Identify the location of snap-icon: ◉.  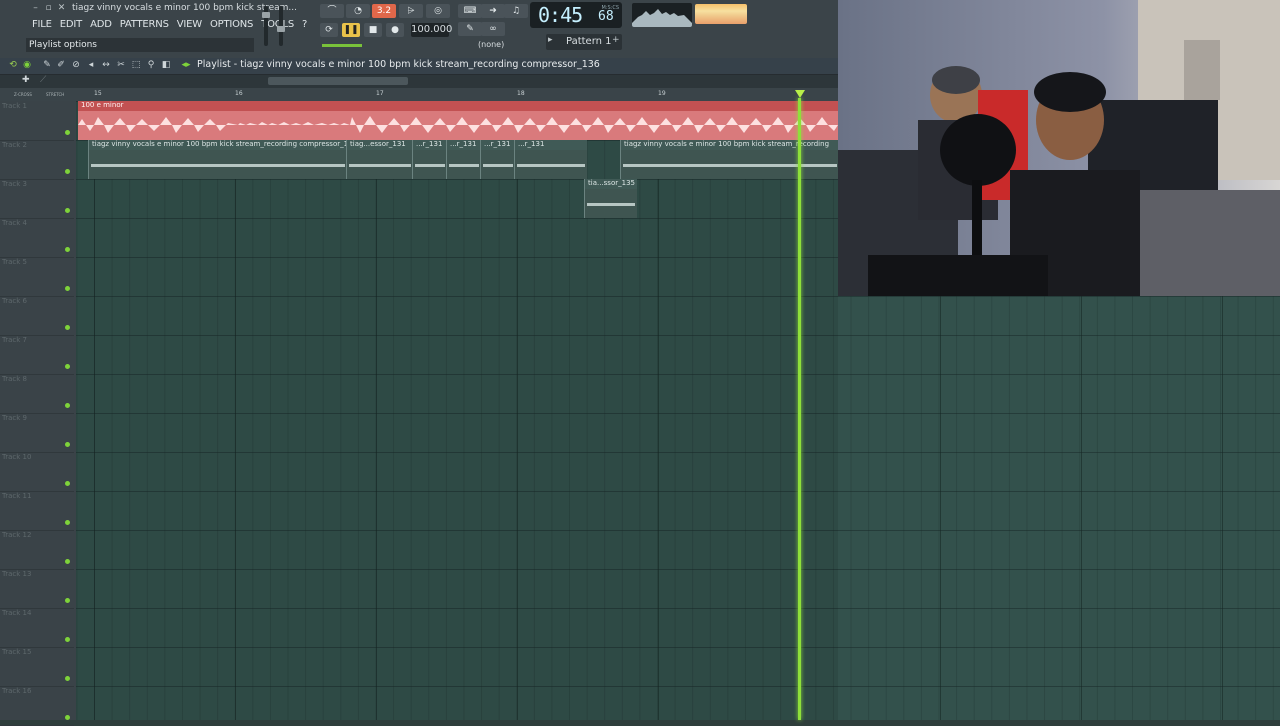
(27, 65).